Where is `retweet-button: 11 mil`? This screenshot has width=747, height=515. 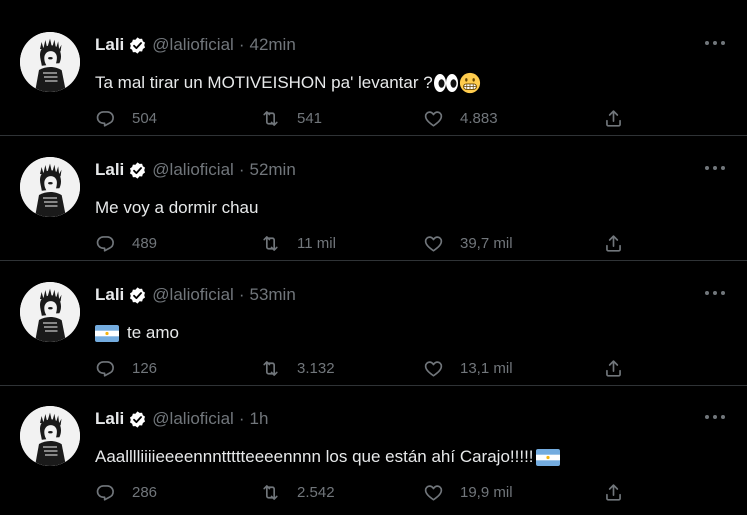 retweet-button: 11 mil is located at coordinates (298, 243).